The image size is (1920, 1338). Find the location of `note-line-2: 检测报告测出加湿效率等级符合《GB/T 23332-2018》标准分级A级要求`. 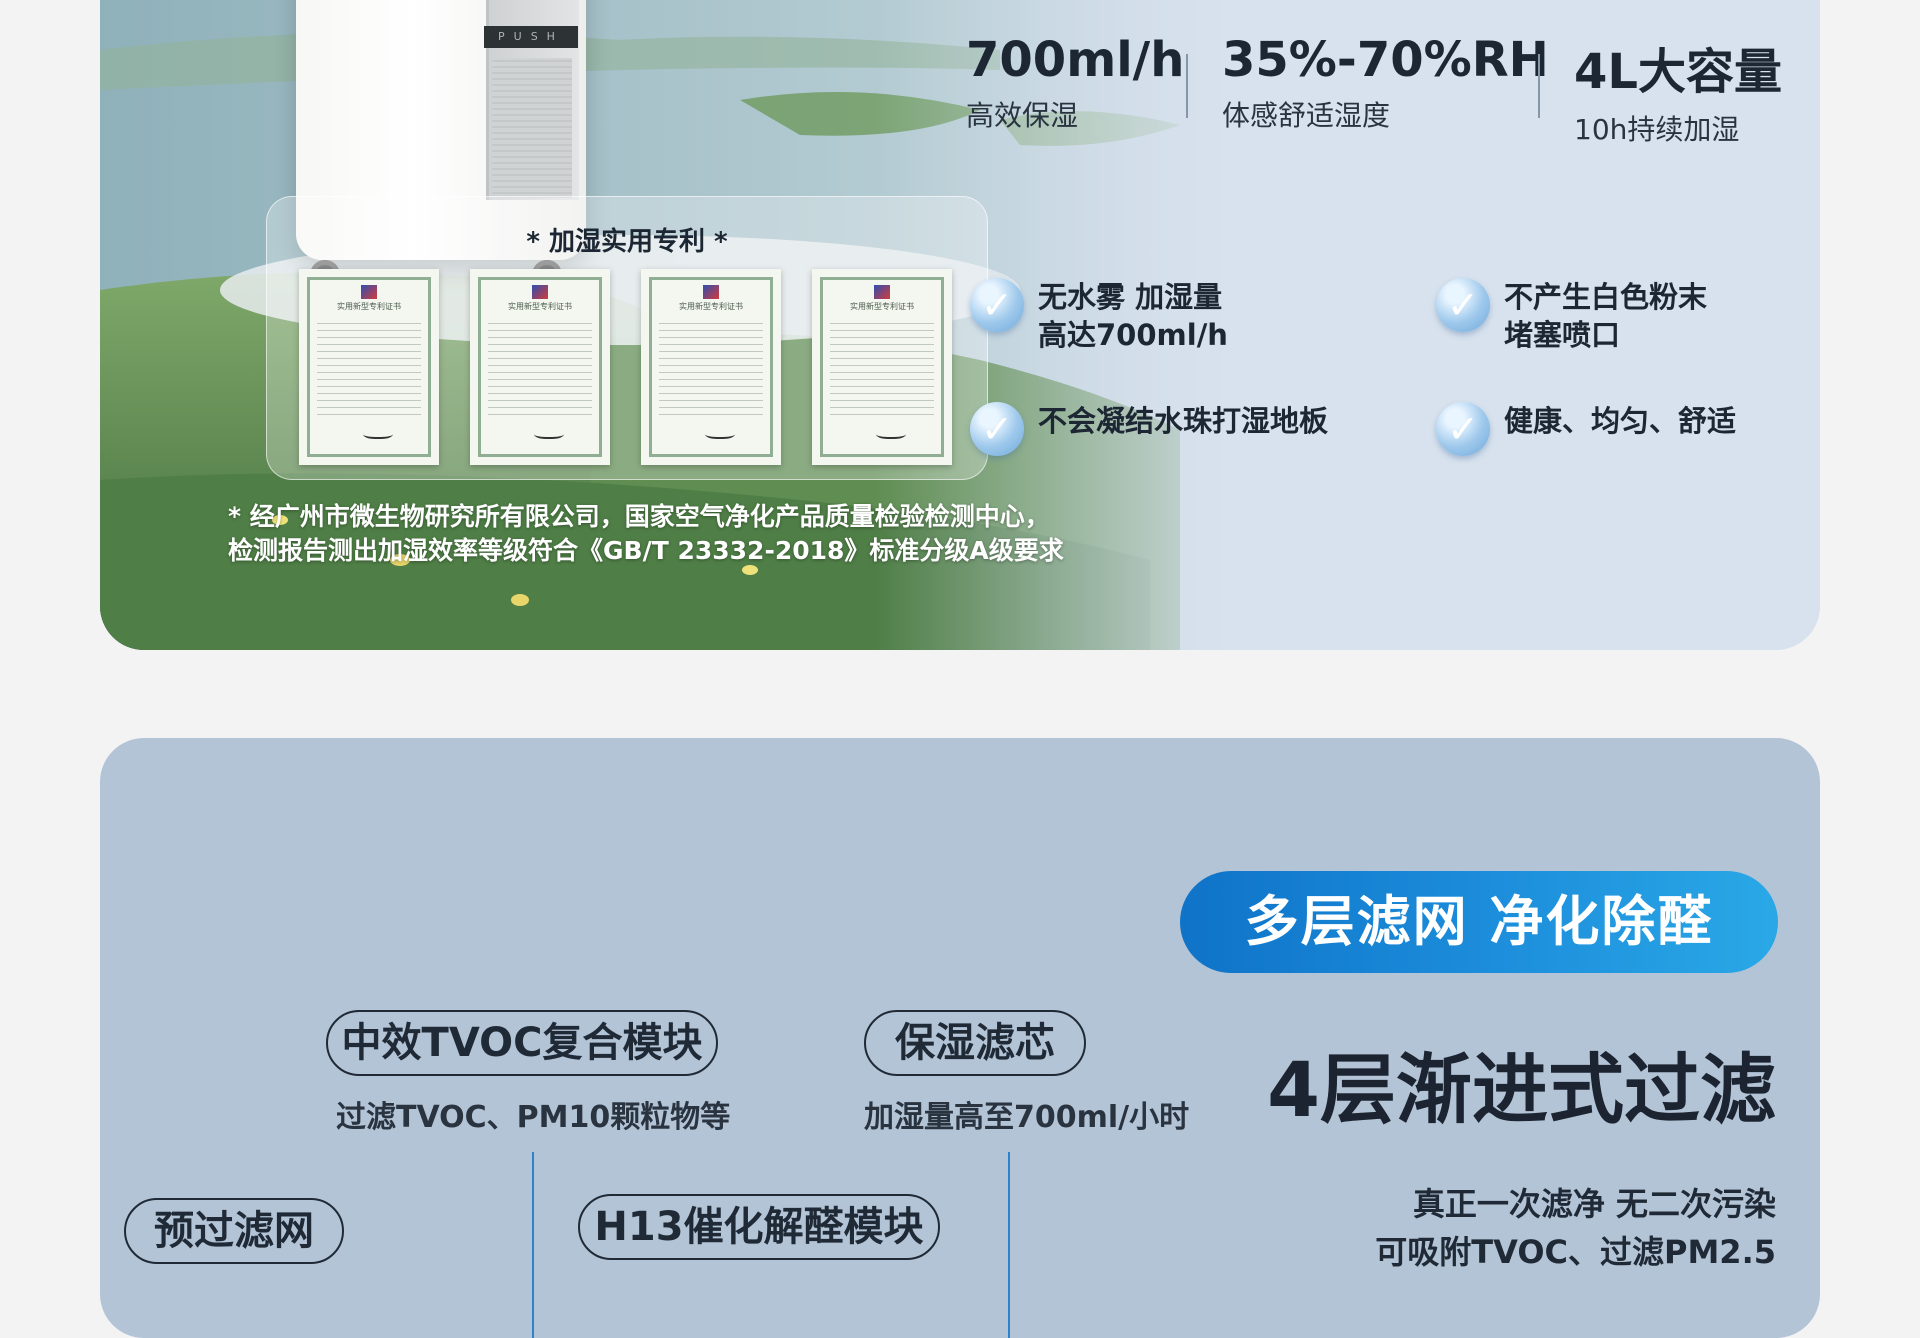

note-line-2: 检测报告测出加湿效率等级符合《GB/T 23332-2018》标准分级A级要求 is located at coordinates (646, 550).